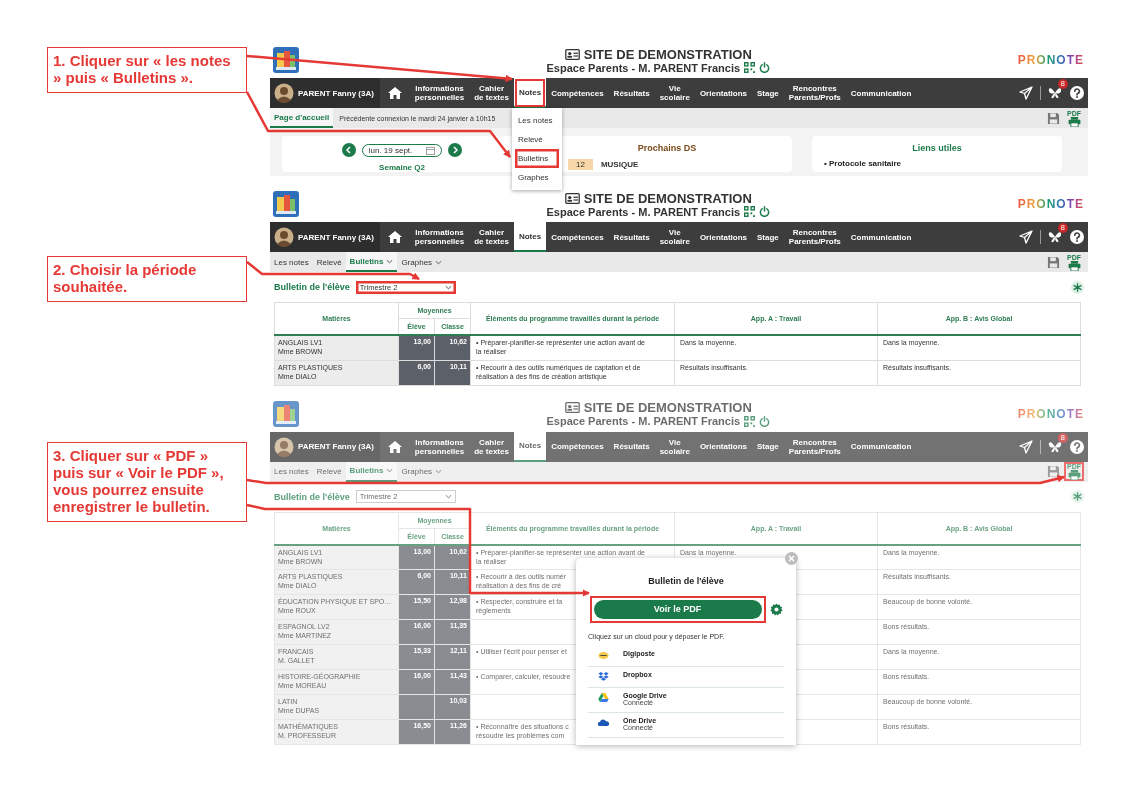 The width and height of the screenshot is (1123, 794). Describe the element at coordinates (603, 722) in the screenshot. I see `cloud-icon` at that location.